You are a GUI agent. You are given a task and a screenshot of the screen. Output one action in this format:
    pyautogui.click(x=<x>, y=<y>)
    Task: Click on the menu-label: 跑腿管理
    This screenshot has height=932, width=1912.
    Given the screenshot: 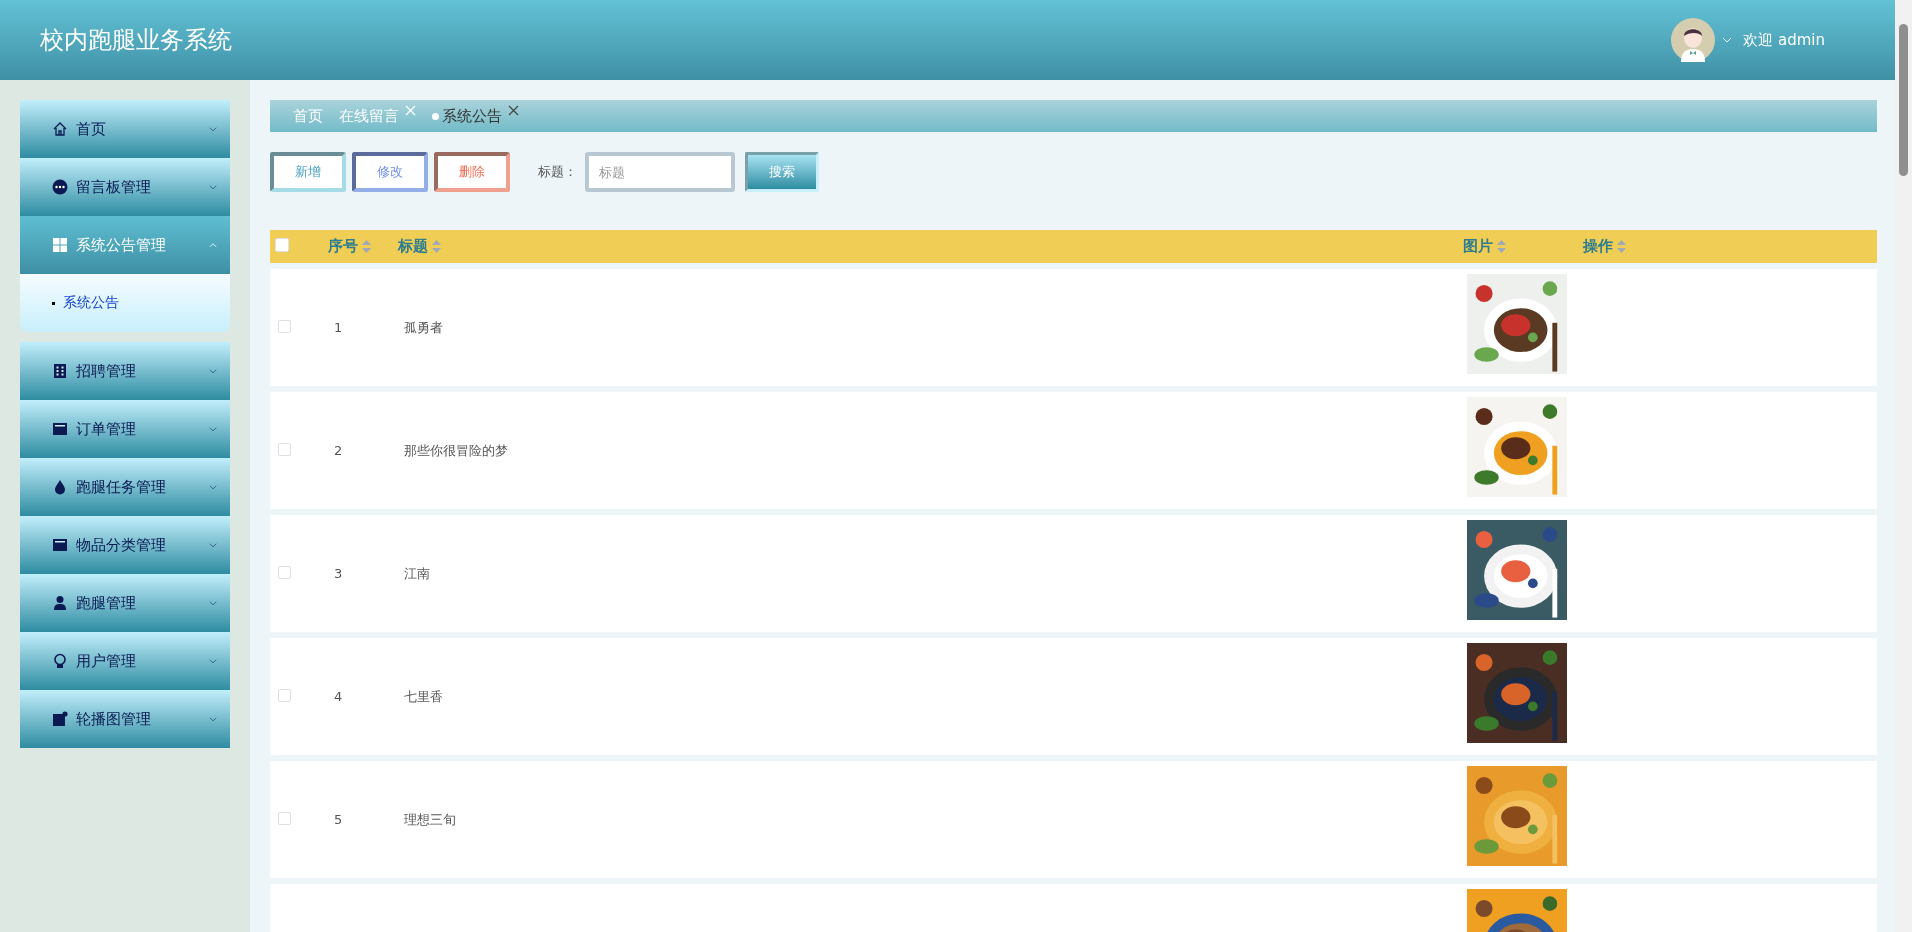 What is the action you would take?
    pyautogui.click(x=106, y=603)
    